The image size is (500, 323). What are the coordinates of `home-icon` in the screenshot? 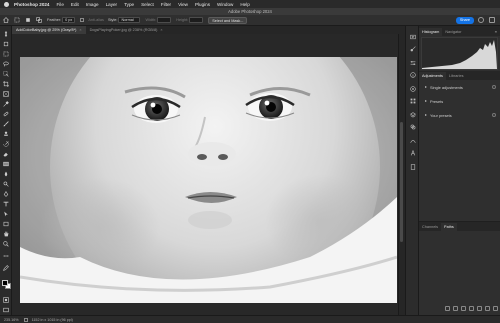 It's located at (6, 20).